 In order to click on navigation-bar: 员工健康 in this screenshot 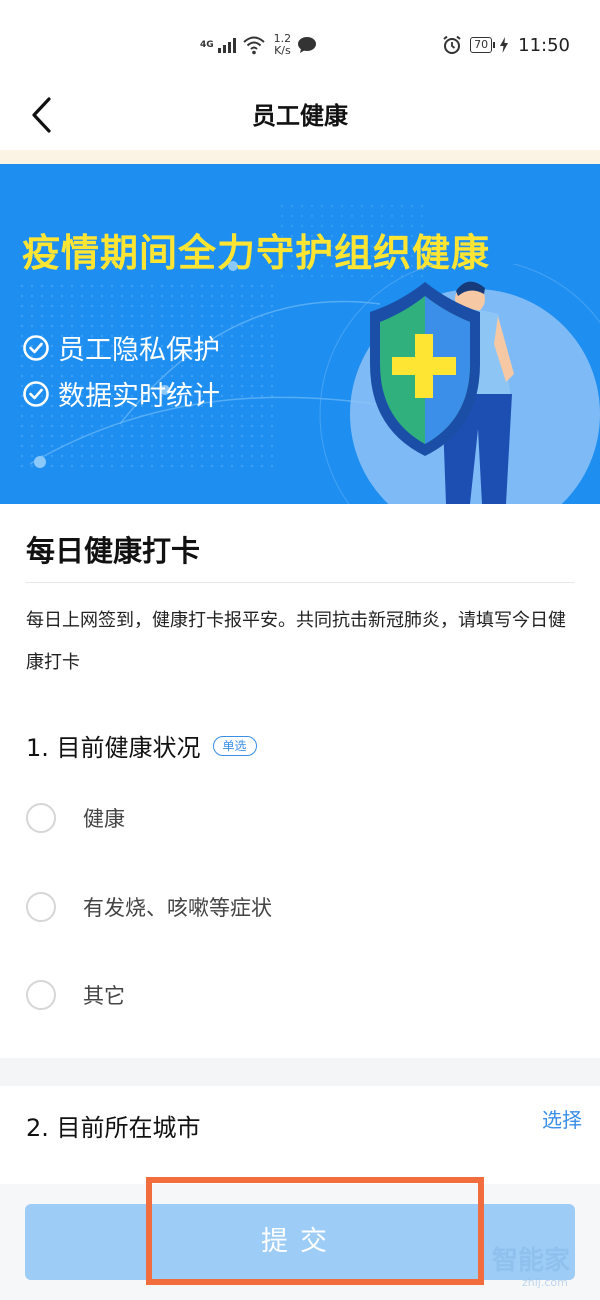, I will do `click(300, 119)`.